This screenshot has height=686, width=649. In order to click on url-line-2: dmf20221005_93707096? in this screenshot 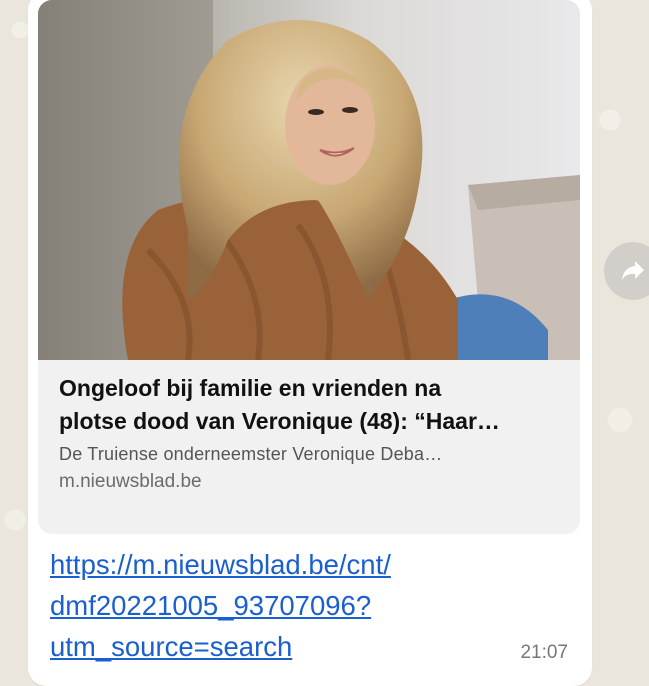, I will do `click(270, 605)`.